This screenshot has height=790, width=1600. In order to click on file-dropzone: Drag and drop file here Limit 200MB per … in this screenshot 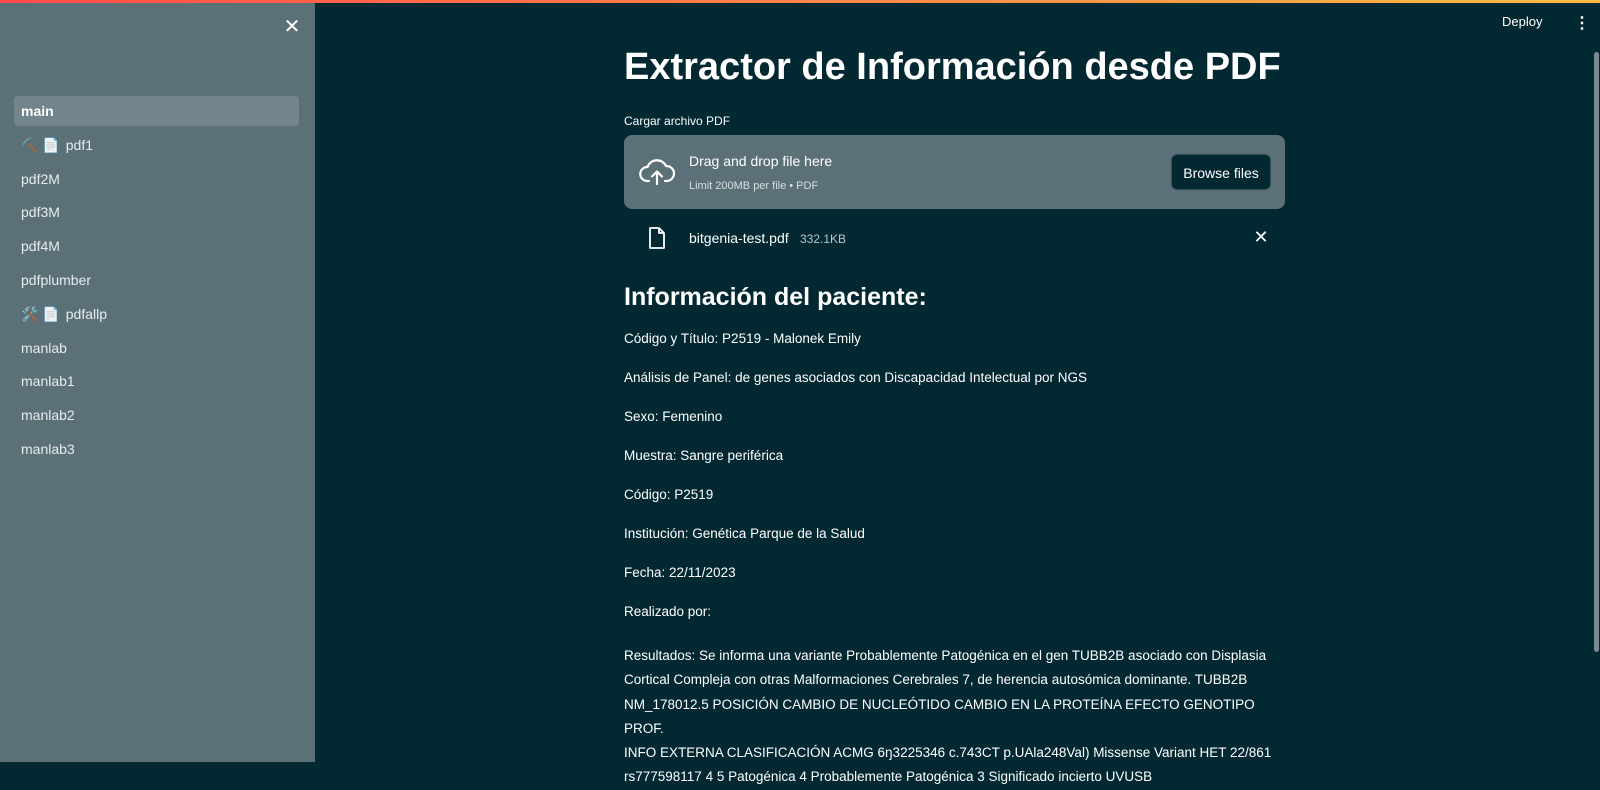, I will do `click(954, 172)`.